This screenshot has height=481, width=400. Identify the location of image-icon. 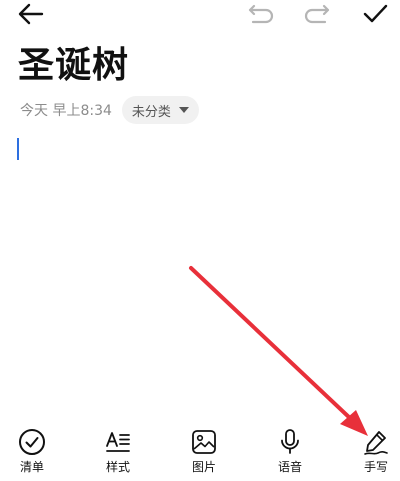
(204, 442).